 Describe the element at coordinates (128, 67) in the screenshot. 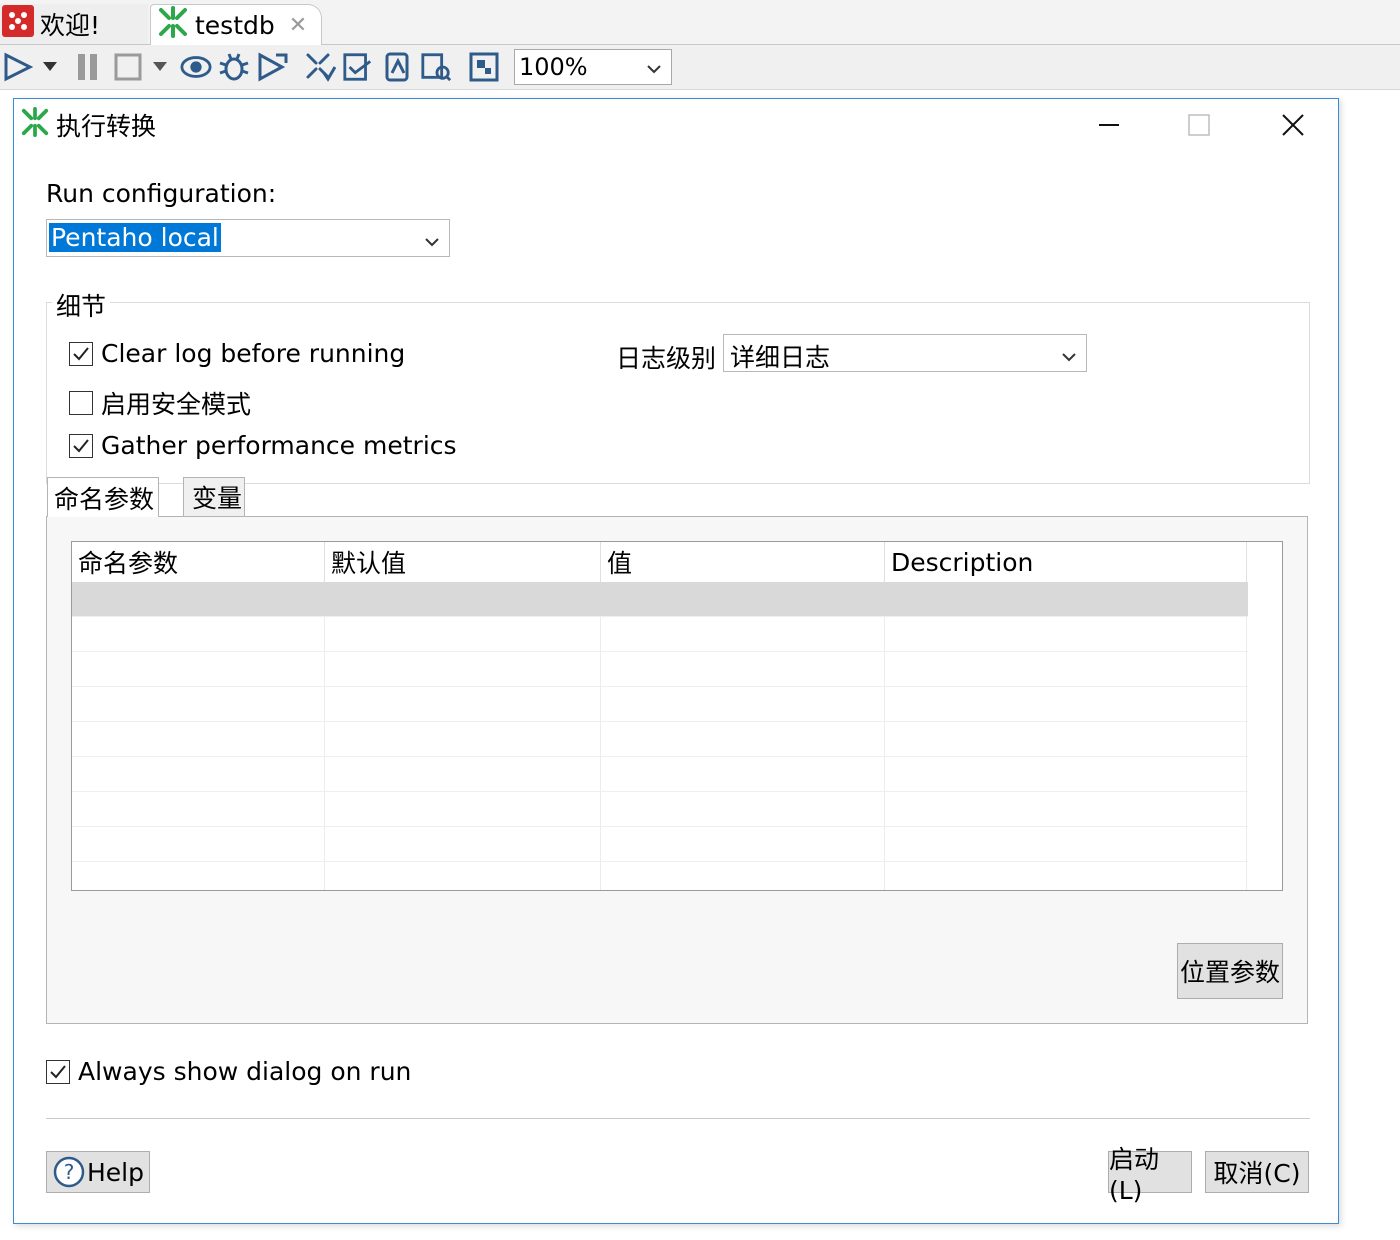

I see `stop-icon` at that location.